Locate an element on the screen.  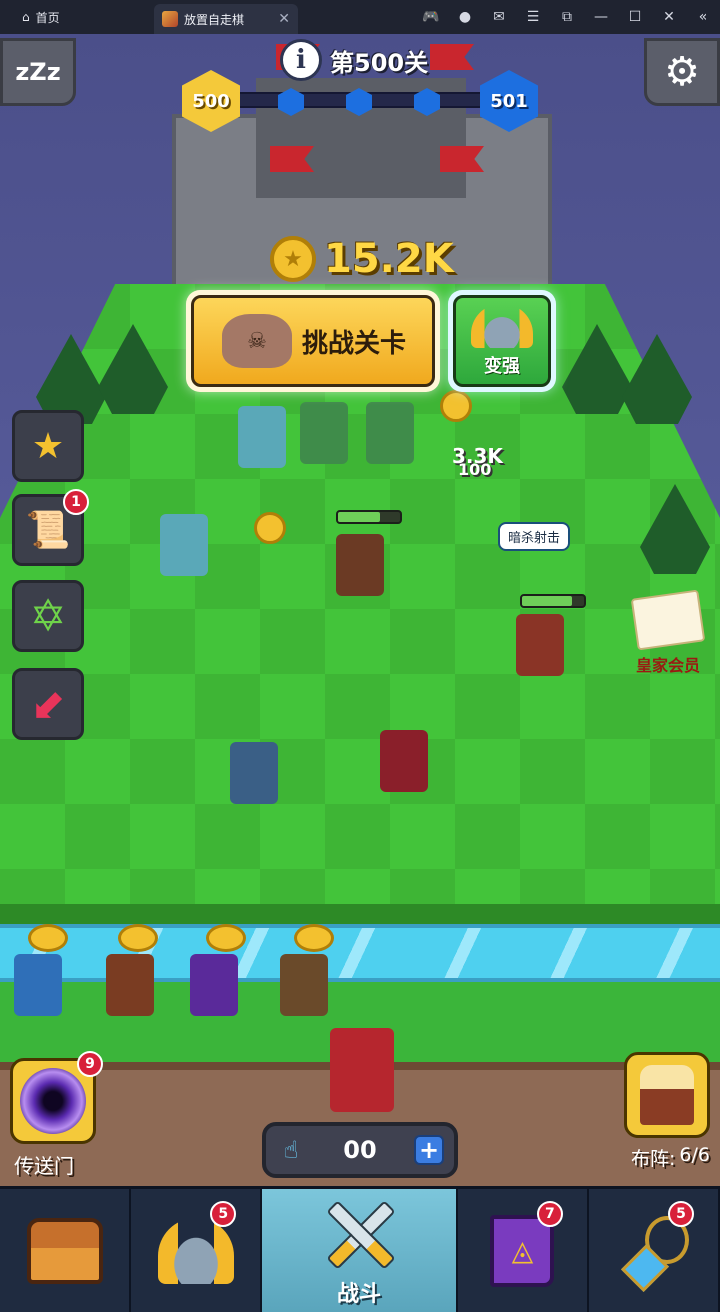
tap-hand-icon: ☝ is located at coordinates (291, 1150).